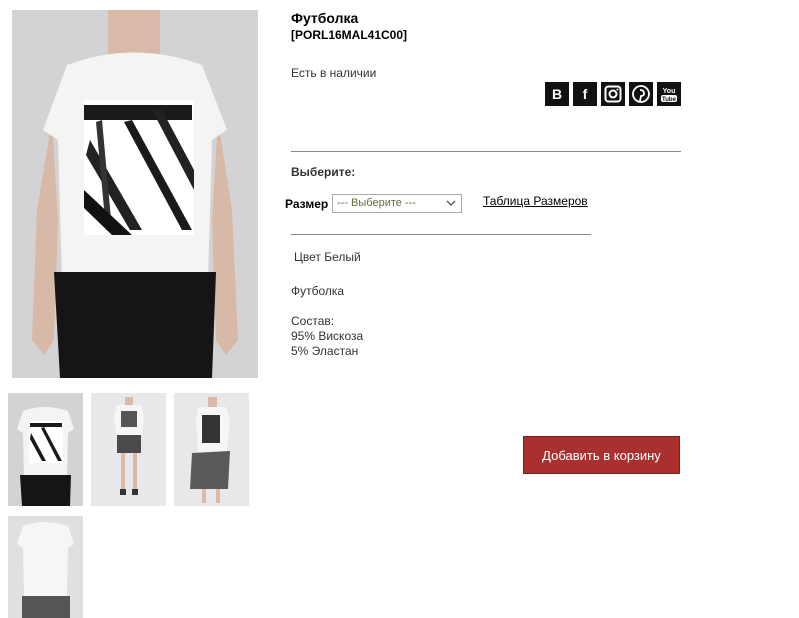  I want to click on vk-icon: B, so click(557, 94).